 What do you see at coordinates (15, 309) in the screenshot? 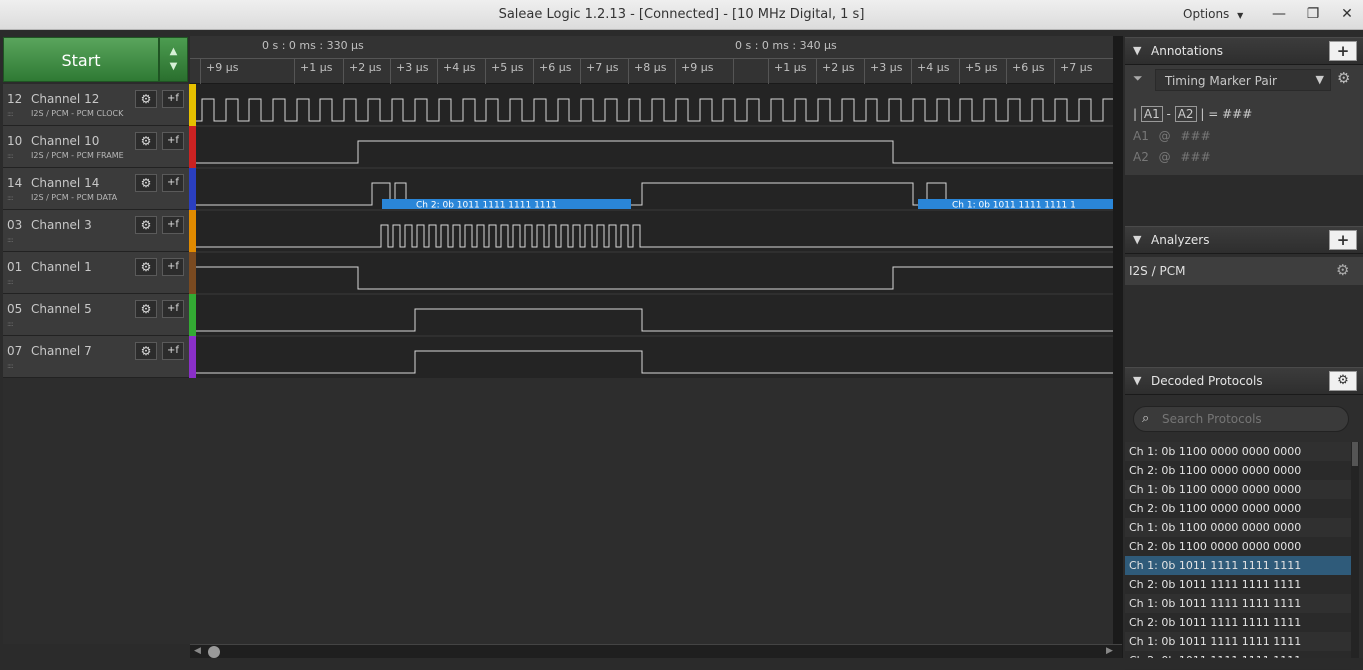
I see `channel-number: 05` at bounding box center [15, 309].